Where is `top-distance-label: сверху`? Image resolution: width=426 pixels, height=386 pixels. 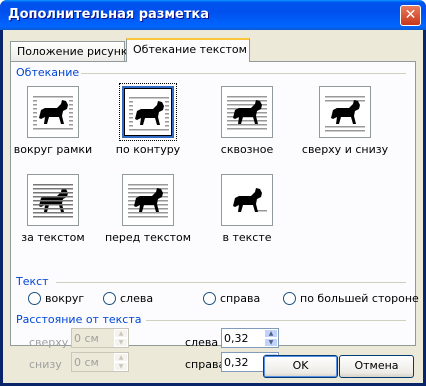 top-distance-label: сверху is located at coordinates (49, 342).